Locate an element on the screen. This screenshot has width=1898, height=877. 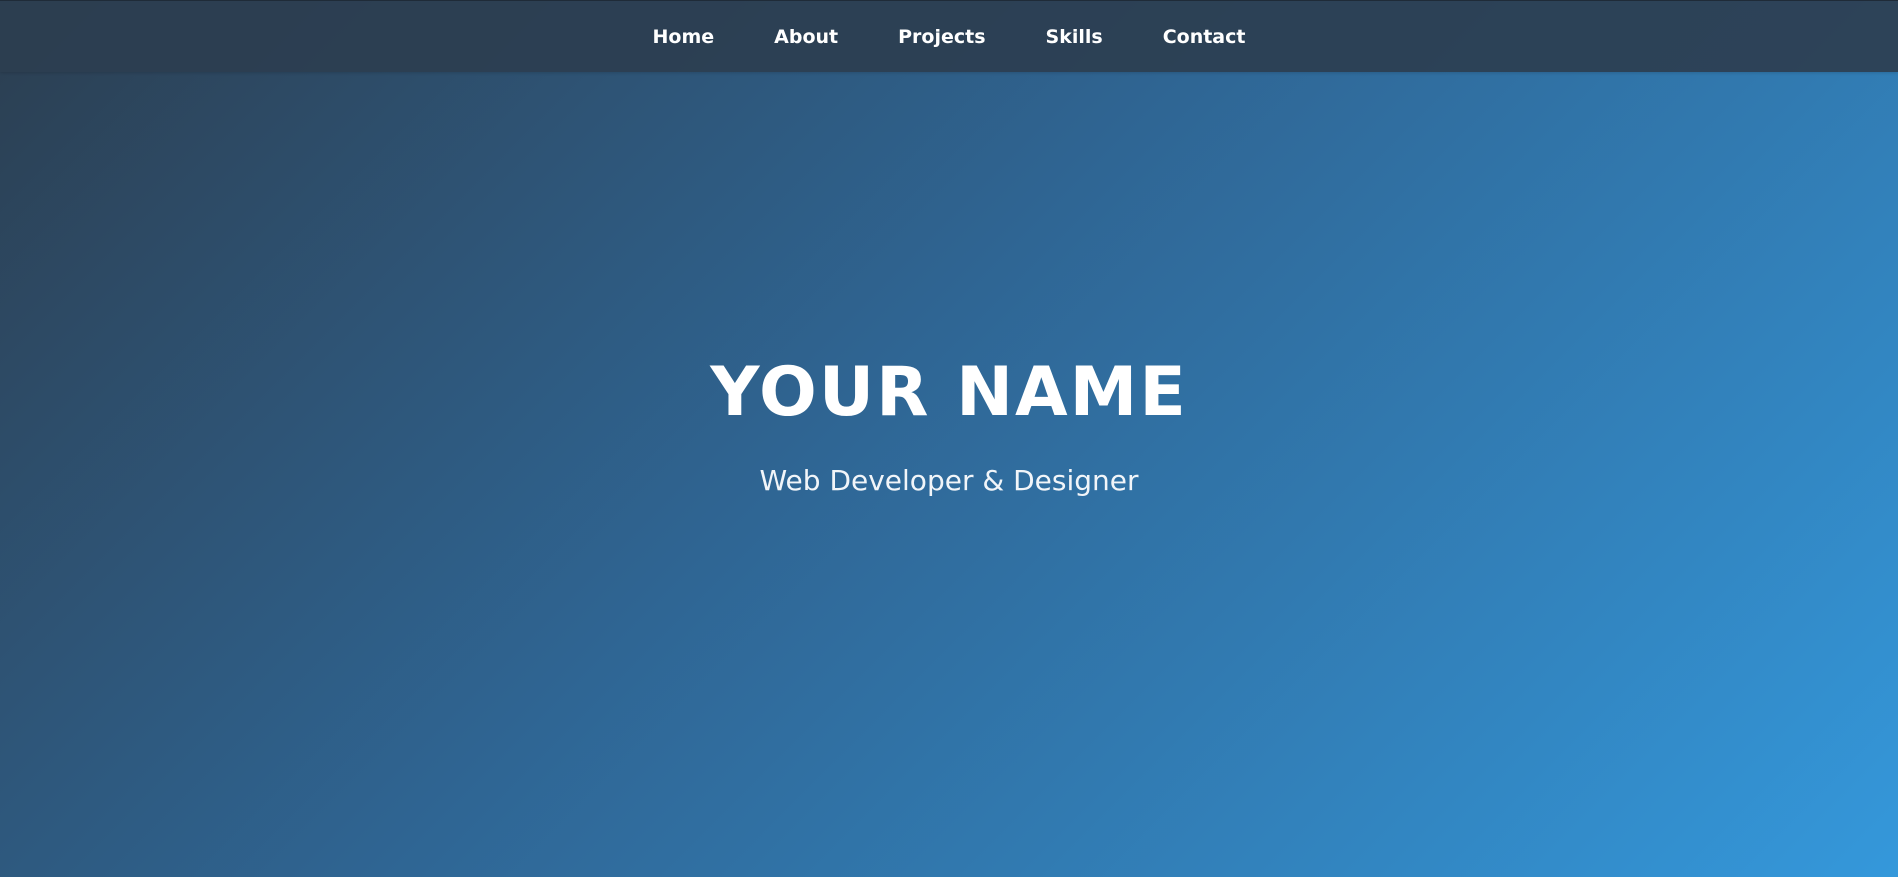
nav-list: Home About Projects Skills Contact is located at coordinates (949, 37).